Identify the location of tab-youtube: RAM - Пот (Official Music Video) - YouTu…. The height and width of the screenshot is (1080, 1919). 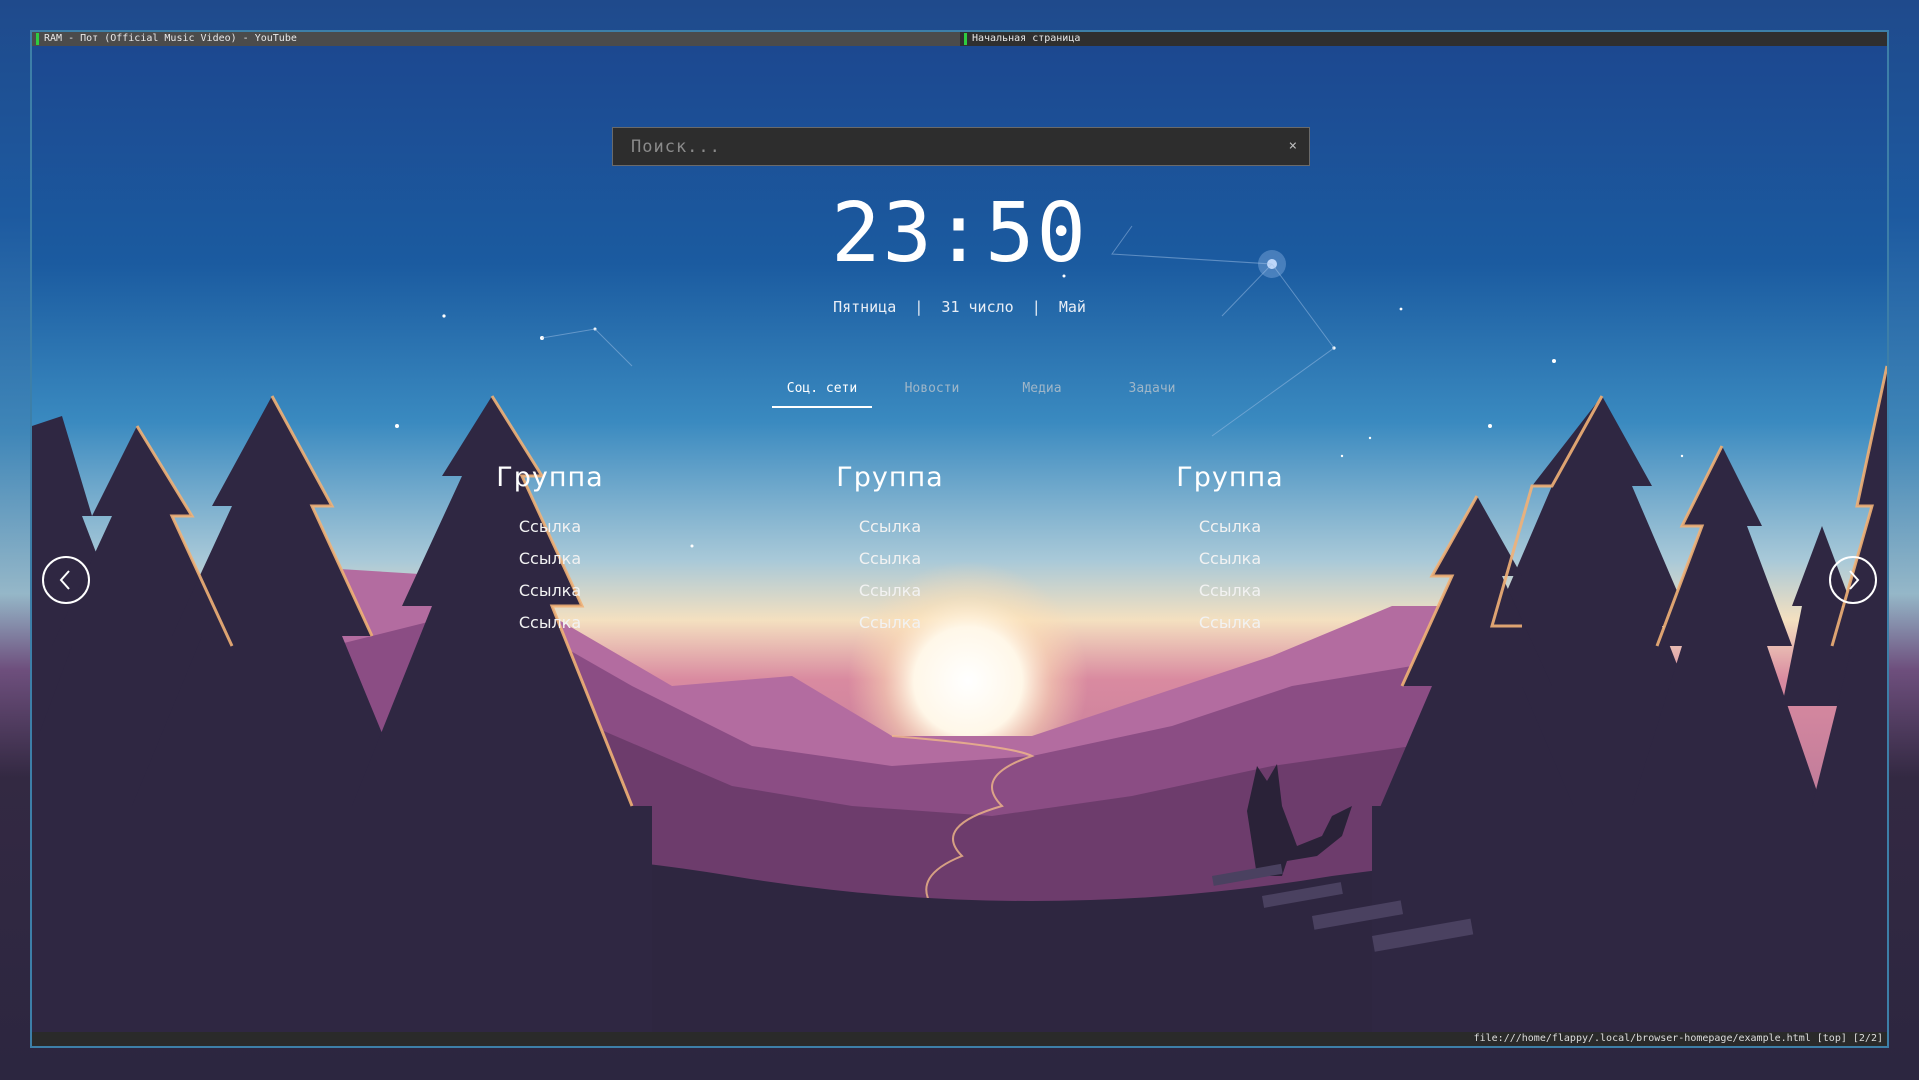
(496, 39).